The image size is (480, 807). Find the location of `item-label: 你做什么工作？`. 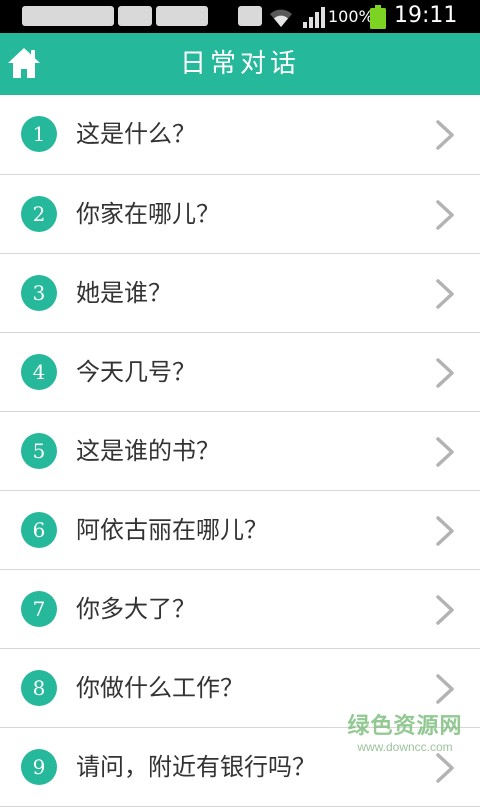

item-label: 你做什么工作？ is located at coordinates (160, 688).